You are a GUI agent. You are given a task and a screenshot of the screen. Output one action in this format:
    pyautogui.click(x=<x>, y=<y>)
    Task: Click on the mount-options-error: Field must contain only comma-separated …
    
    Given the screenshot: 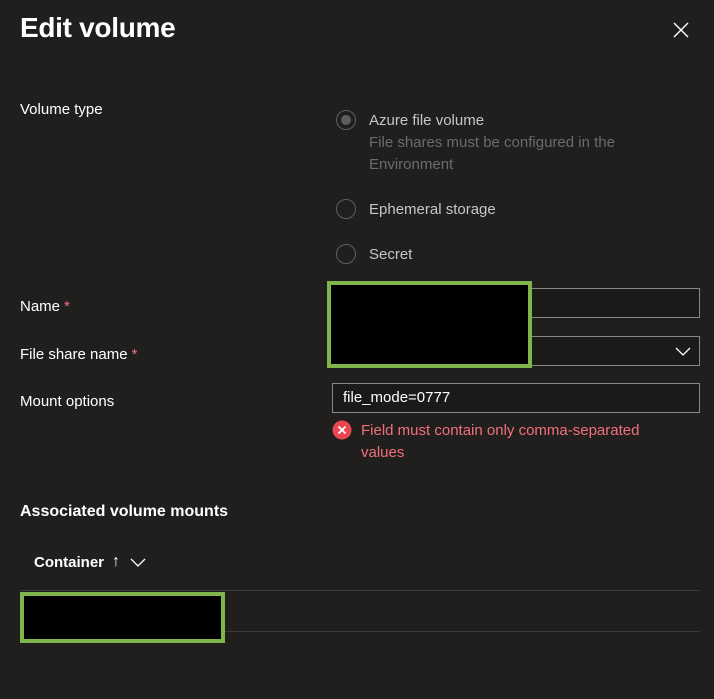 What is the action you would take?
    pyautogui.click(x=506, y=442)
    